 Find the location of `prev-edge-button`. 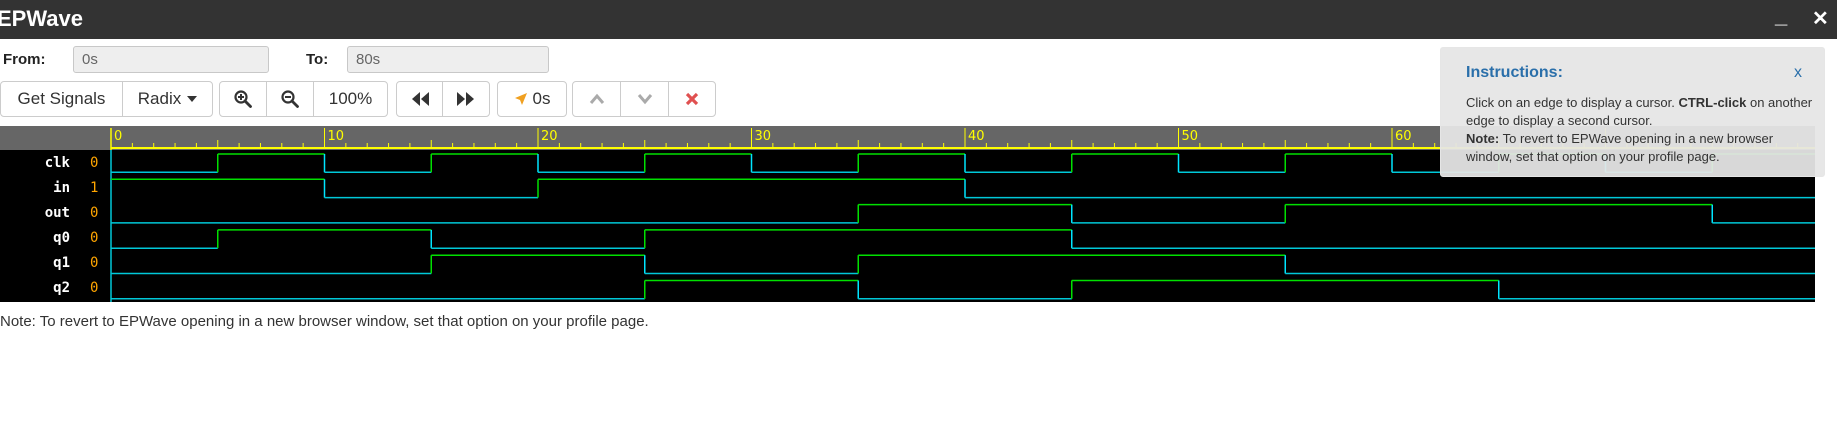

prev-edge-button is located at coordinates (420, 99).